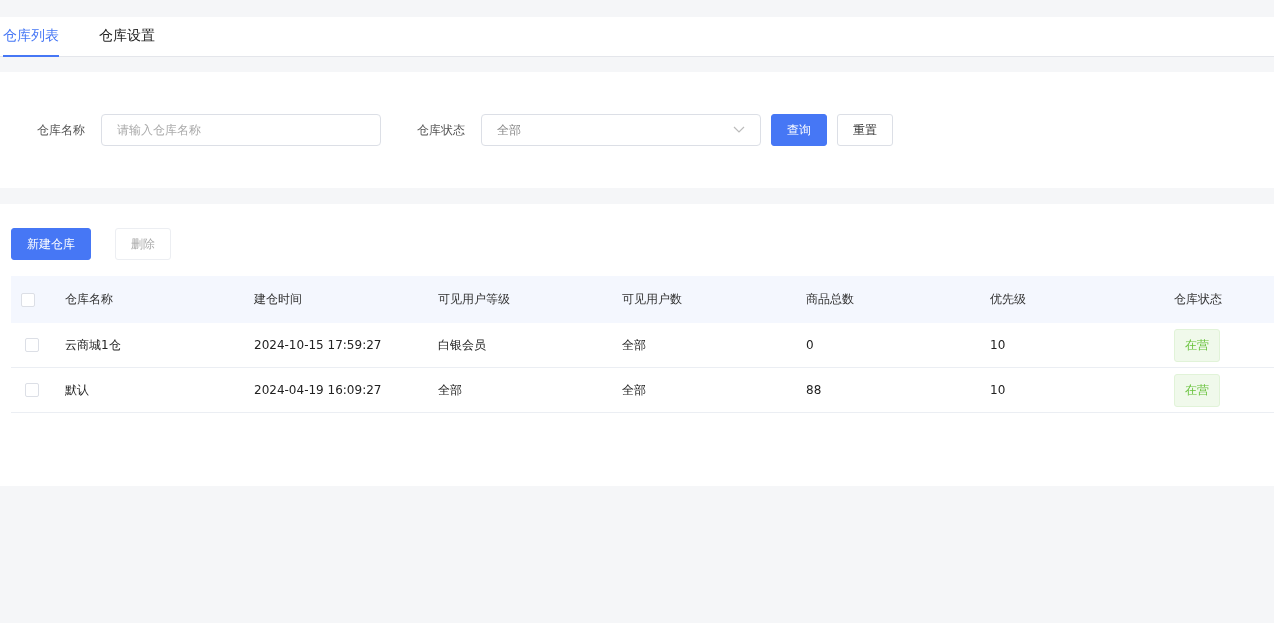 This screenshot has height=623, width=1274. Describe the element at coordinates (810, 345) in the screenshot. I see `table-cell-text: 0` at that location.